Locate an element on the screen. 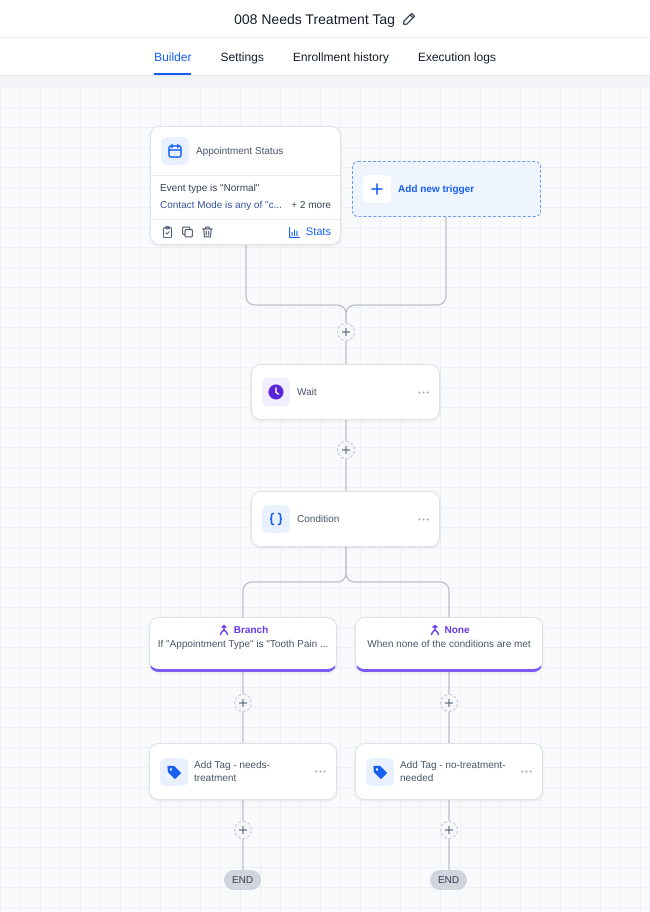 The image size is (650, 912). tab: Settings is located at coordinates (242, 56).